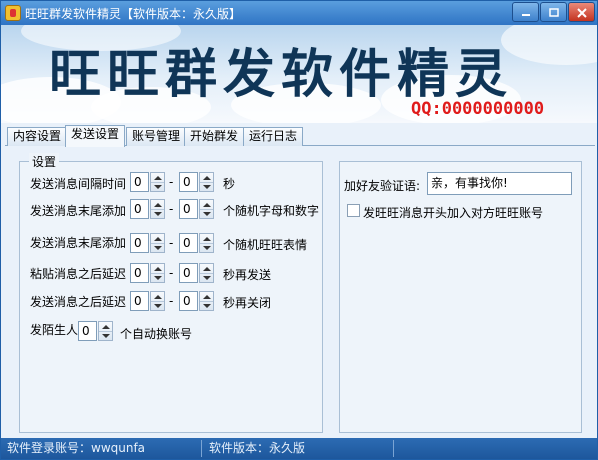  I want to click on tab-account-management: 账号管理, so click(156, 136).